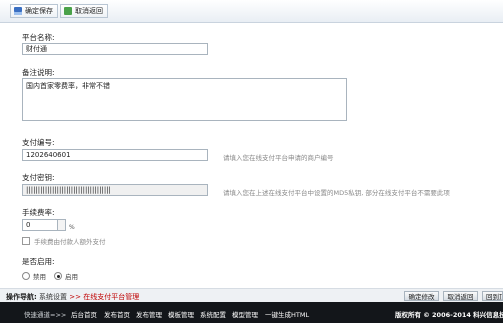 The height and width of the screenshot is (323, 503). What do you see at coordinates (61, 225) in the screenshot?
I see `fee-rate-spinner` at bounding box center [61, 225].